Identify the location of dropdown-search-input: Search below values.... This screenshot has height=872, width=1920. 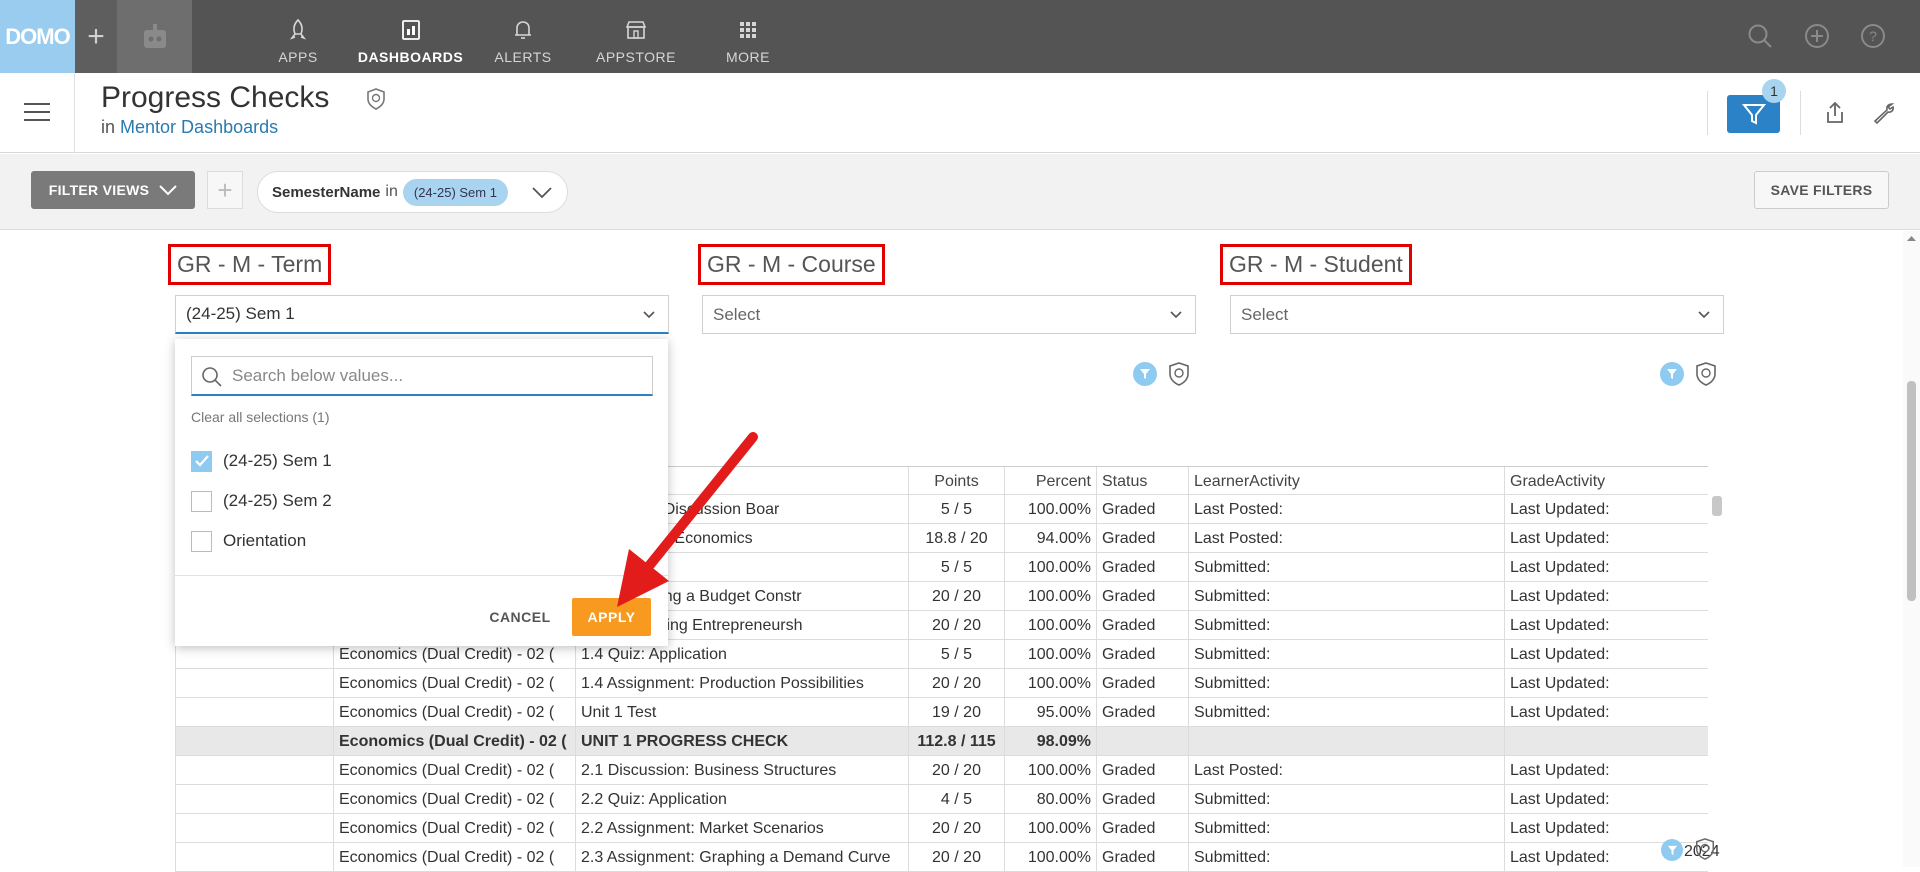
(422, 376).